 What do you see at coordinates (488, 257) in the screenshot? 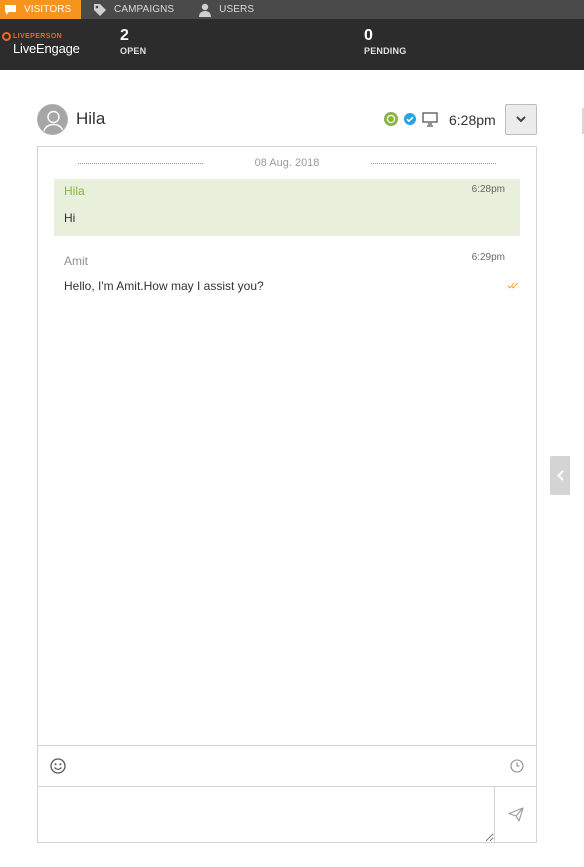
I see `message-time: 6:29pm` at bounding box center [488, 257].